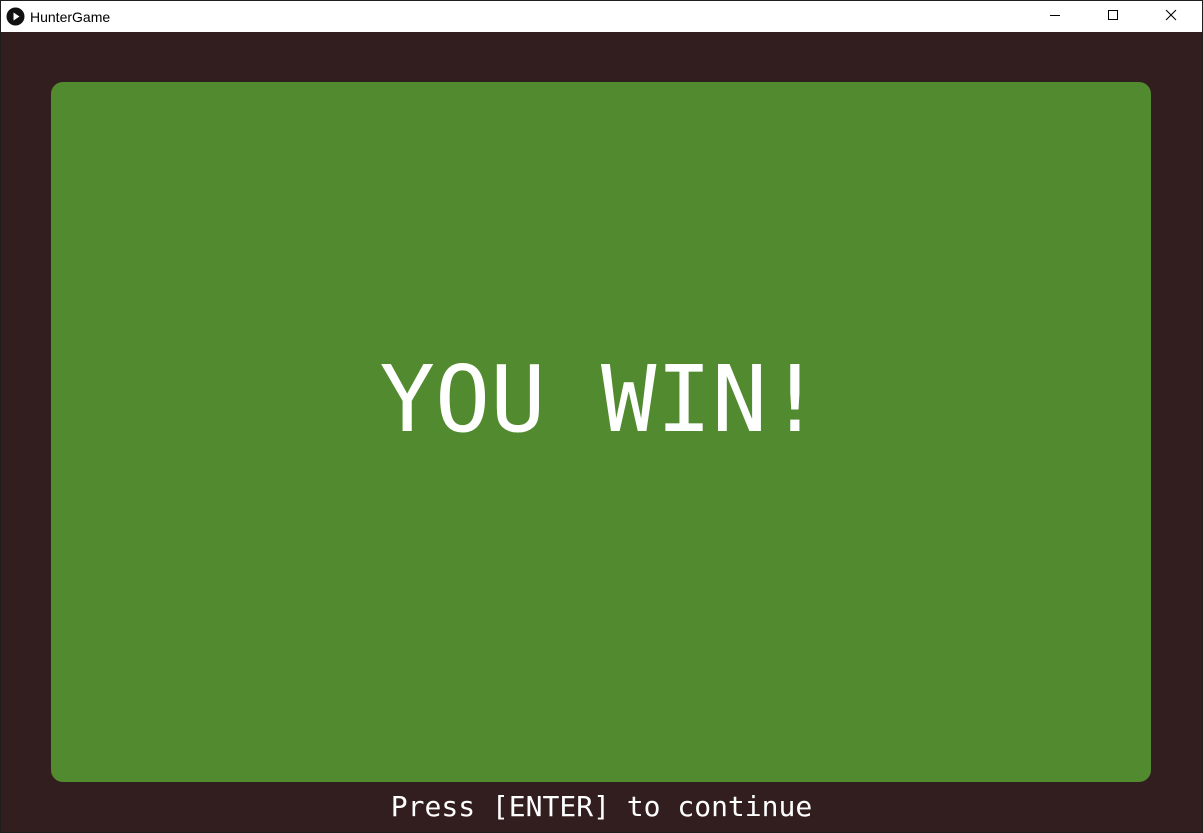 The width and height of the screenshot is (1203, 833). What do you see at coordinates (601, 16) in the screenshot?
I see `title-bar: HunterGame` at bounding box center [601, 16].